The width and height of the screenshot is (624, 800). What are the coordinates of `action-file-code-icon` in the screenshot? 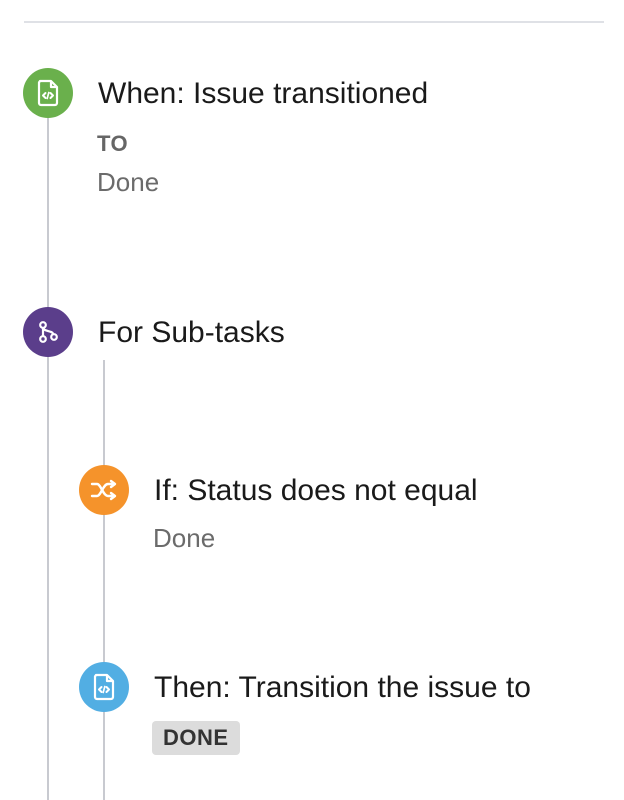 It's located at (104, 687).